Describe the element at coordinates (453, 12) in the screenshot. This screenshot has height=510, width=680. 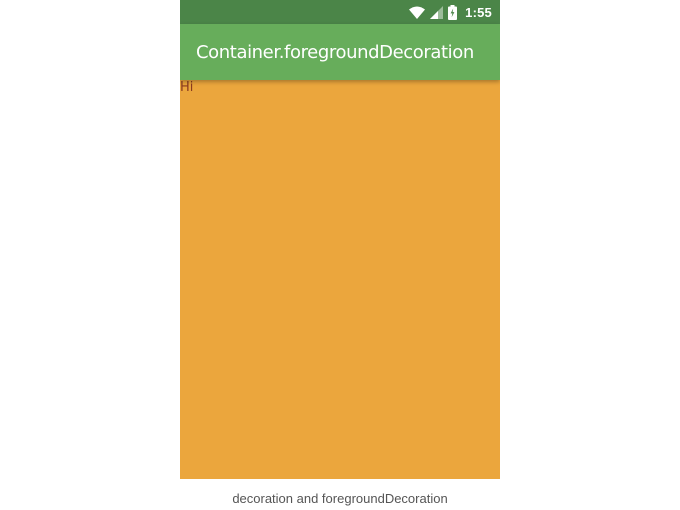
I see `battery-charging-icon` at that location.